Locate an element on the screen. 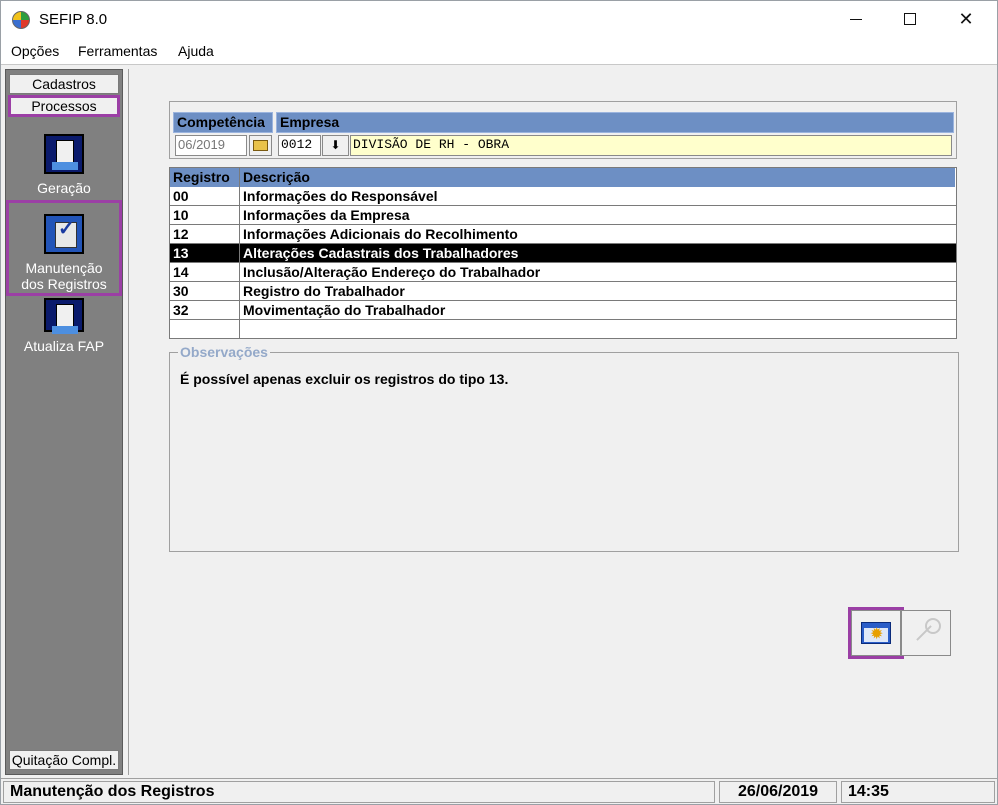 The height and width of the screenshot is (805, 998). row-code: 00 is located at coordinates (181, 196).